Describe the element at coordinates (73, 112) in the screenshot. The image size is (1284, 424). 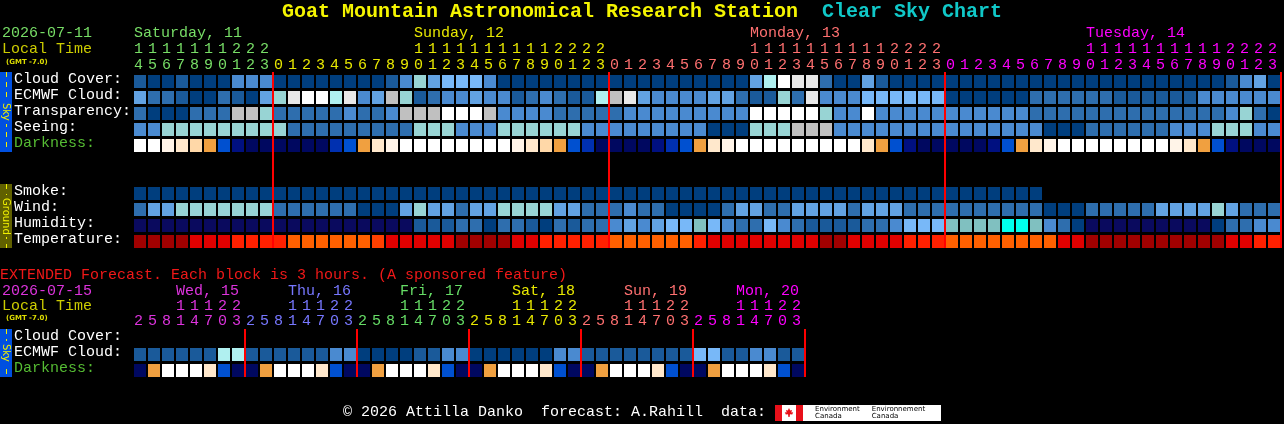
I see `row-label: Transparency:` at that location.